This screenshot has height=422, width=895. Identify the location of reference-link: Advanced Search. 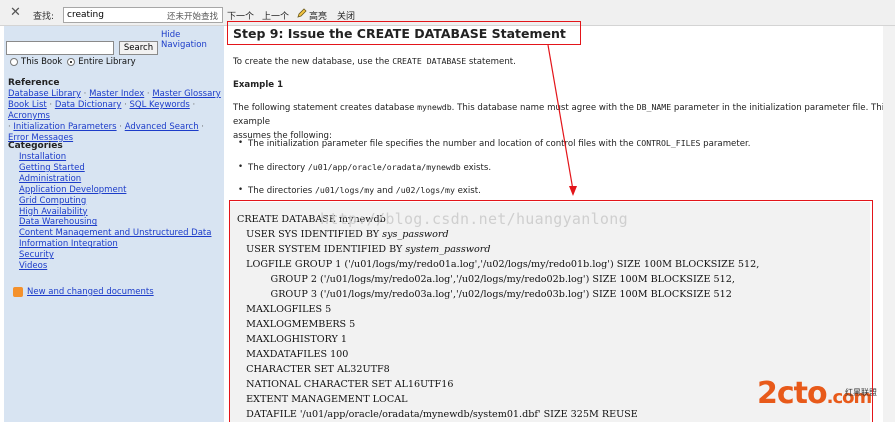
(162, 127).